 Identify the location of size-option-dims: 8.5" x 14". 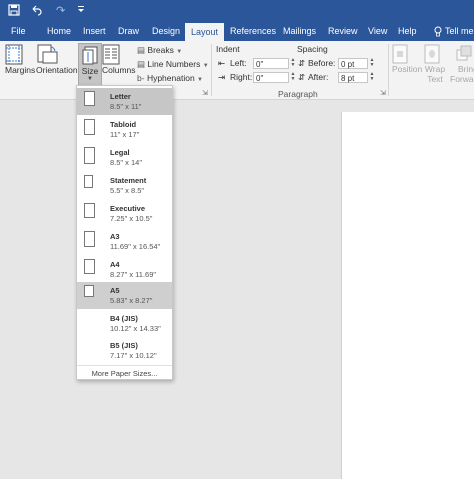
(126, 162).